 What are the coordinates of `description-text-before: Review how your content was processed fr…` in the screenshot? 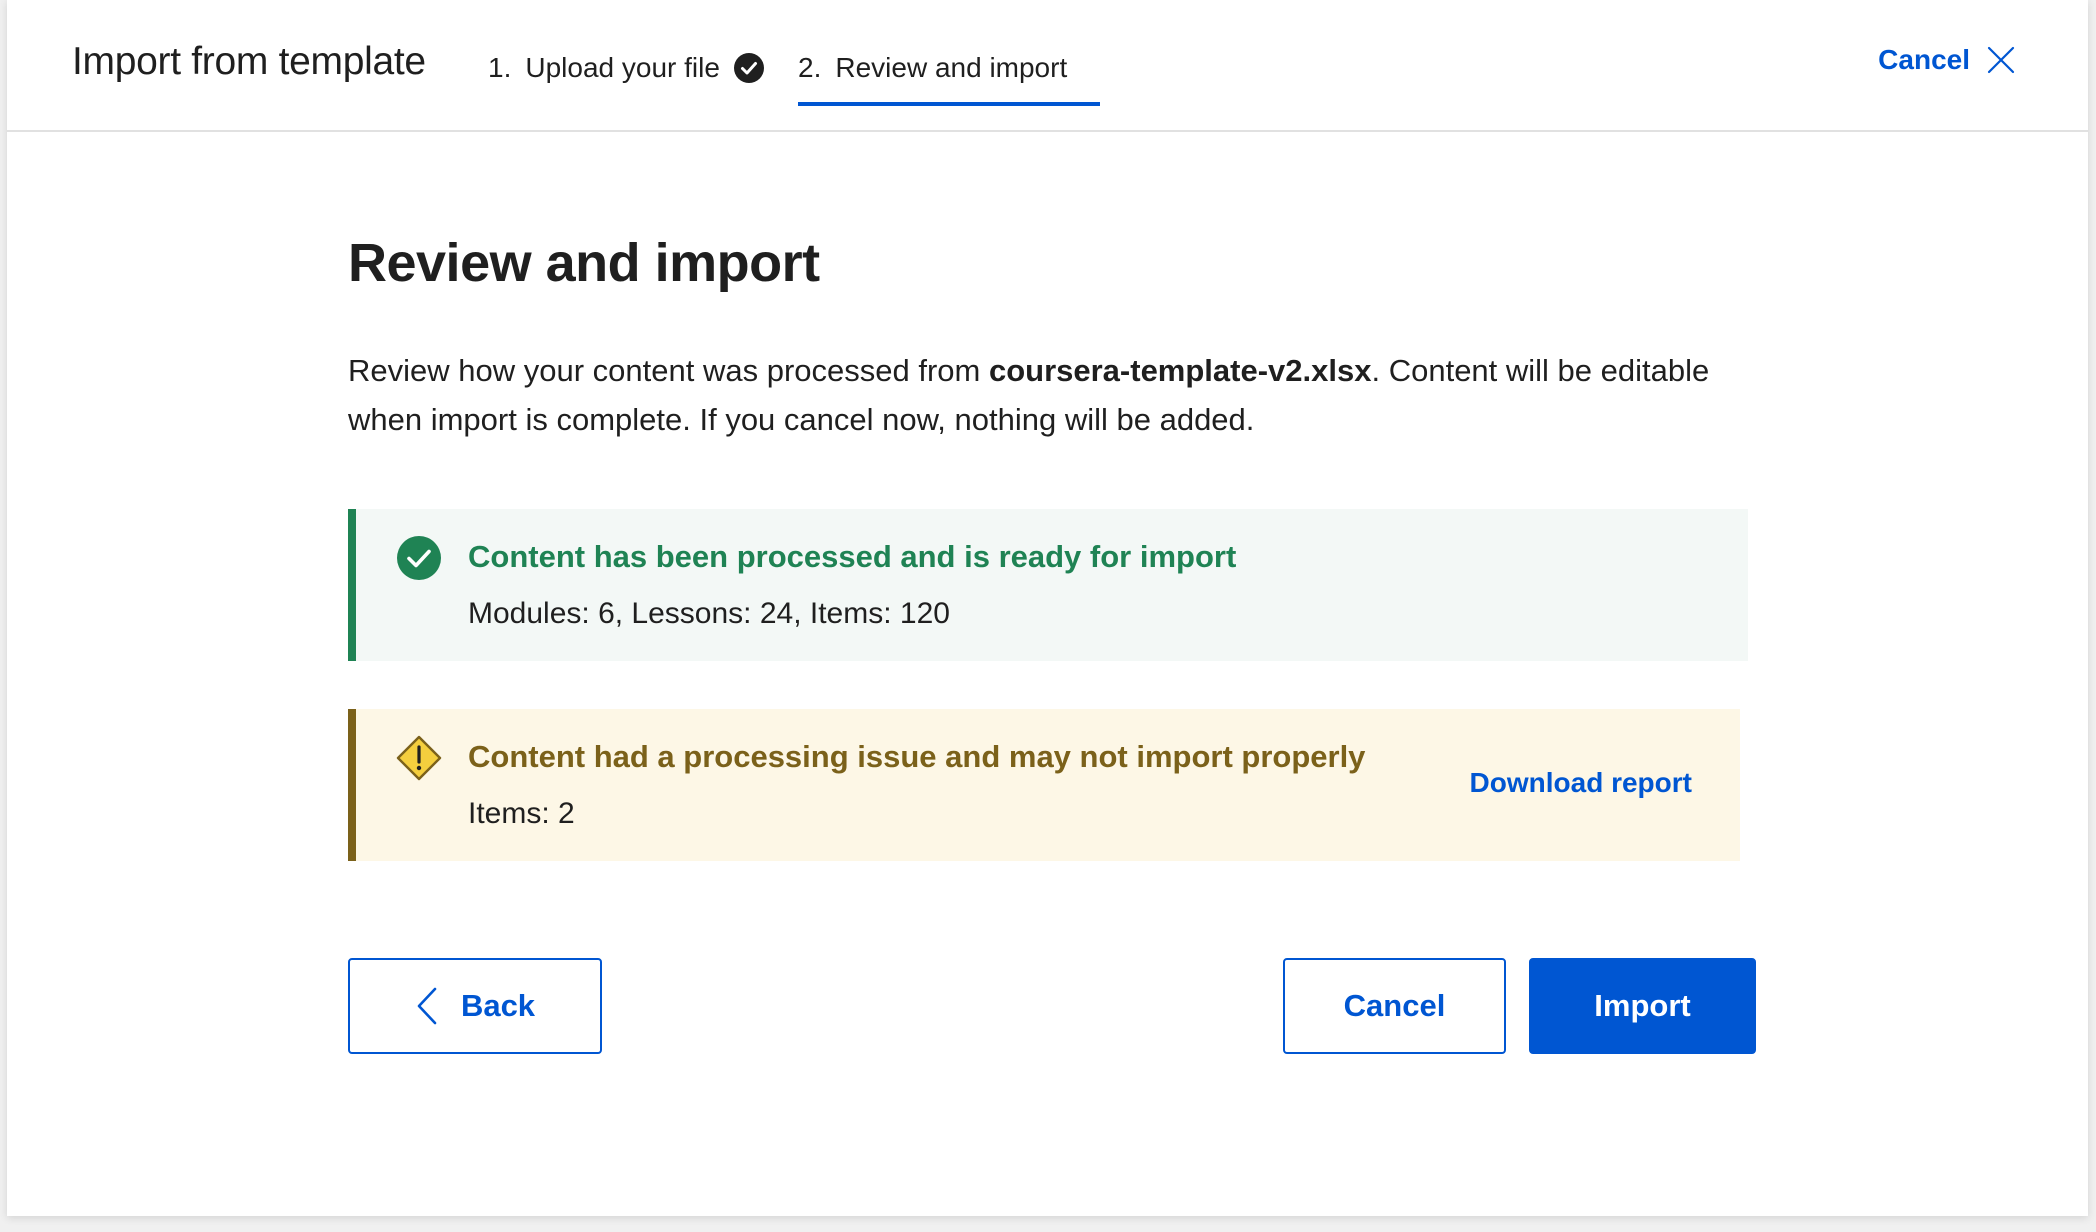 It's located at (668, 370).